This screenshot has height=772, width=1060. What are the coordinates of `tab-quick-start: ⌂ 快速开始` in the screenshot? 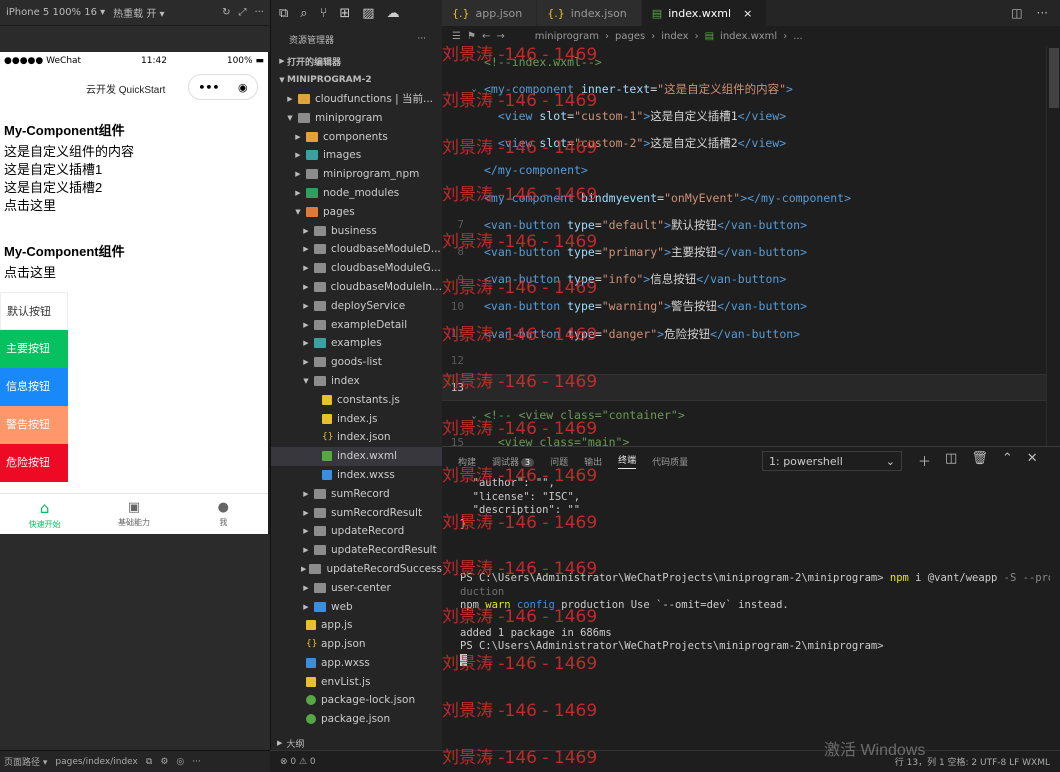 It's located at (44, 514).